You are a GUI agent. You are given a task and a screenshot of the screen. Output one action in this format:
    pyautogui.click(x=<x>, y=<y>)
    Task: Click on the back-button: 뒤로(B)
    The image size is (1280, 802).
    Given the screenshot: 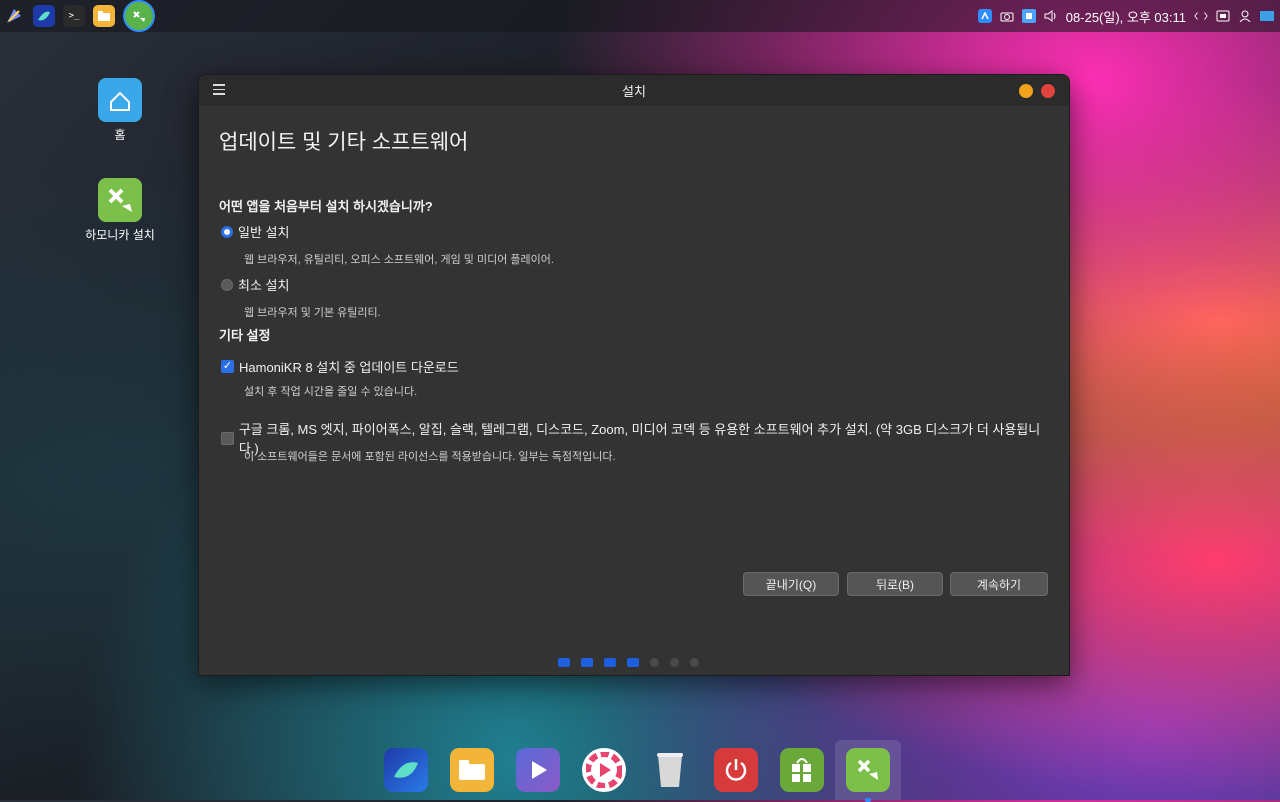 What is the action you would take?
    pyautogui.click(x=895, y=584)
    